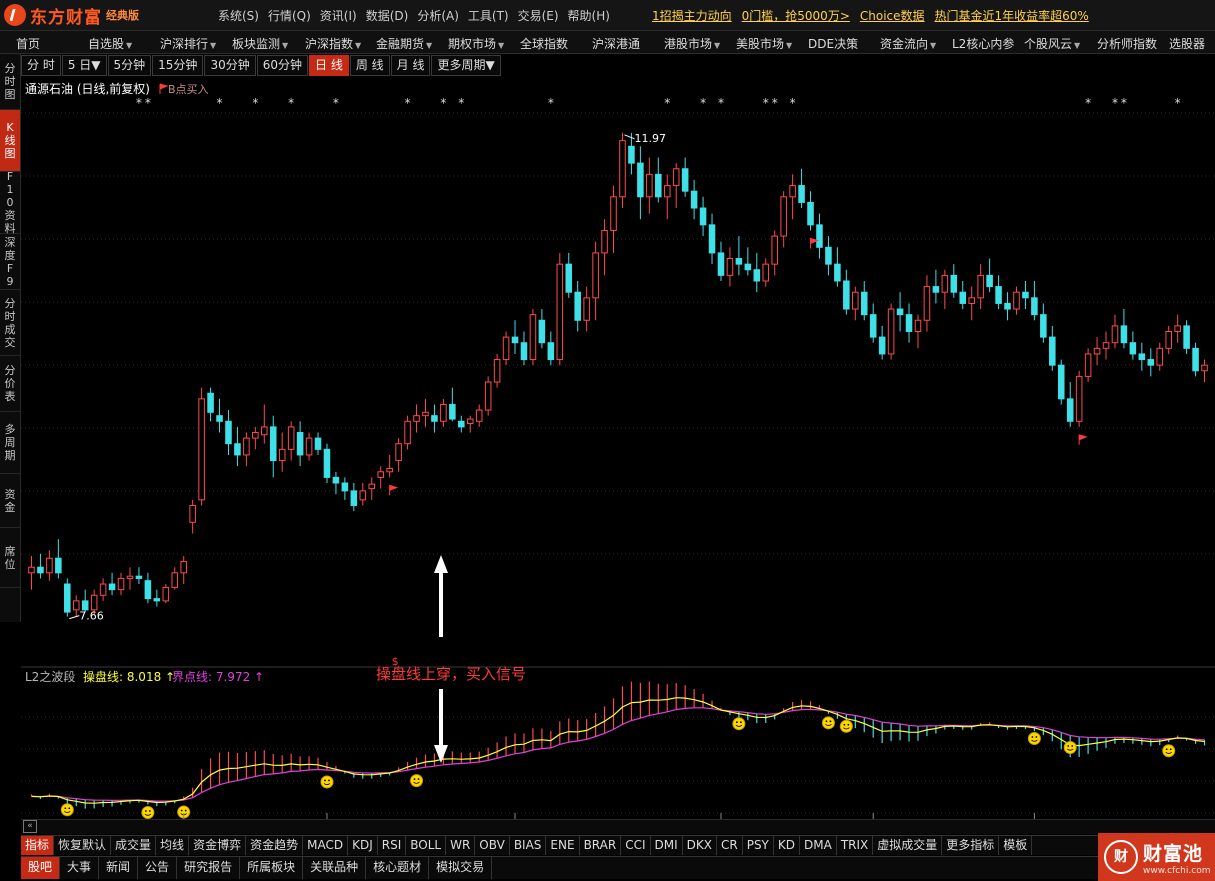  Describe the element at coordinates (758, 845) in the screenshot. I see `indicator-tab: PSY` at that location.